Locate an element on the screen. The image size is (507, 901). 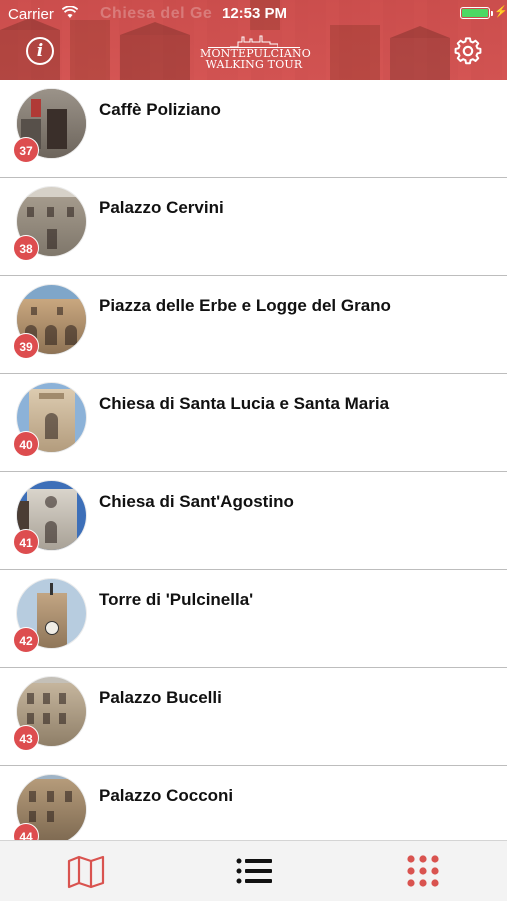
settings-button is located at coordinates (468, 51).